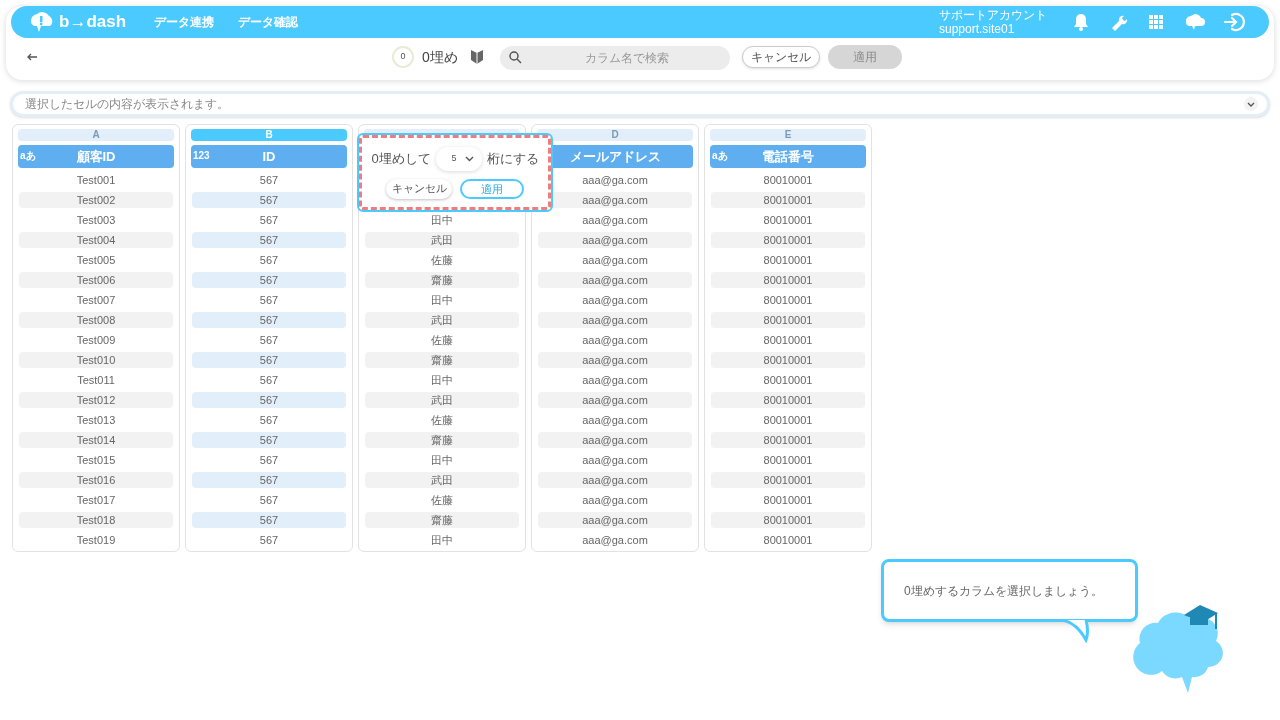 This screenshot has height=720, width=1280. Describe the element at coordinates (96, 260) in the screenshot. I see `table-cell: Test005` at that location.